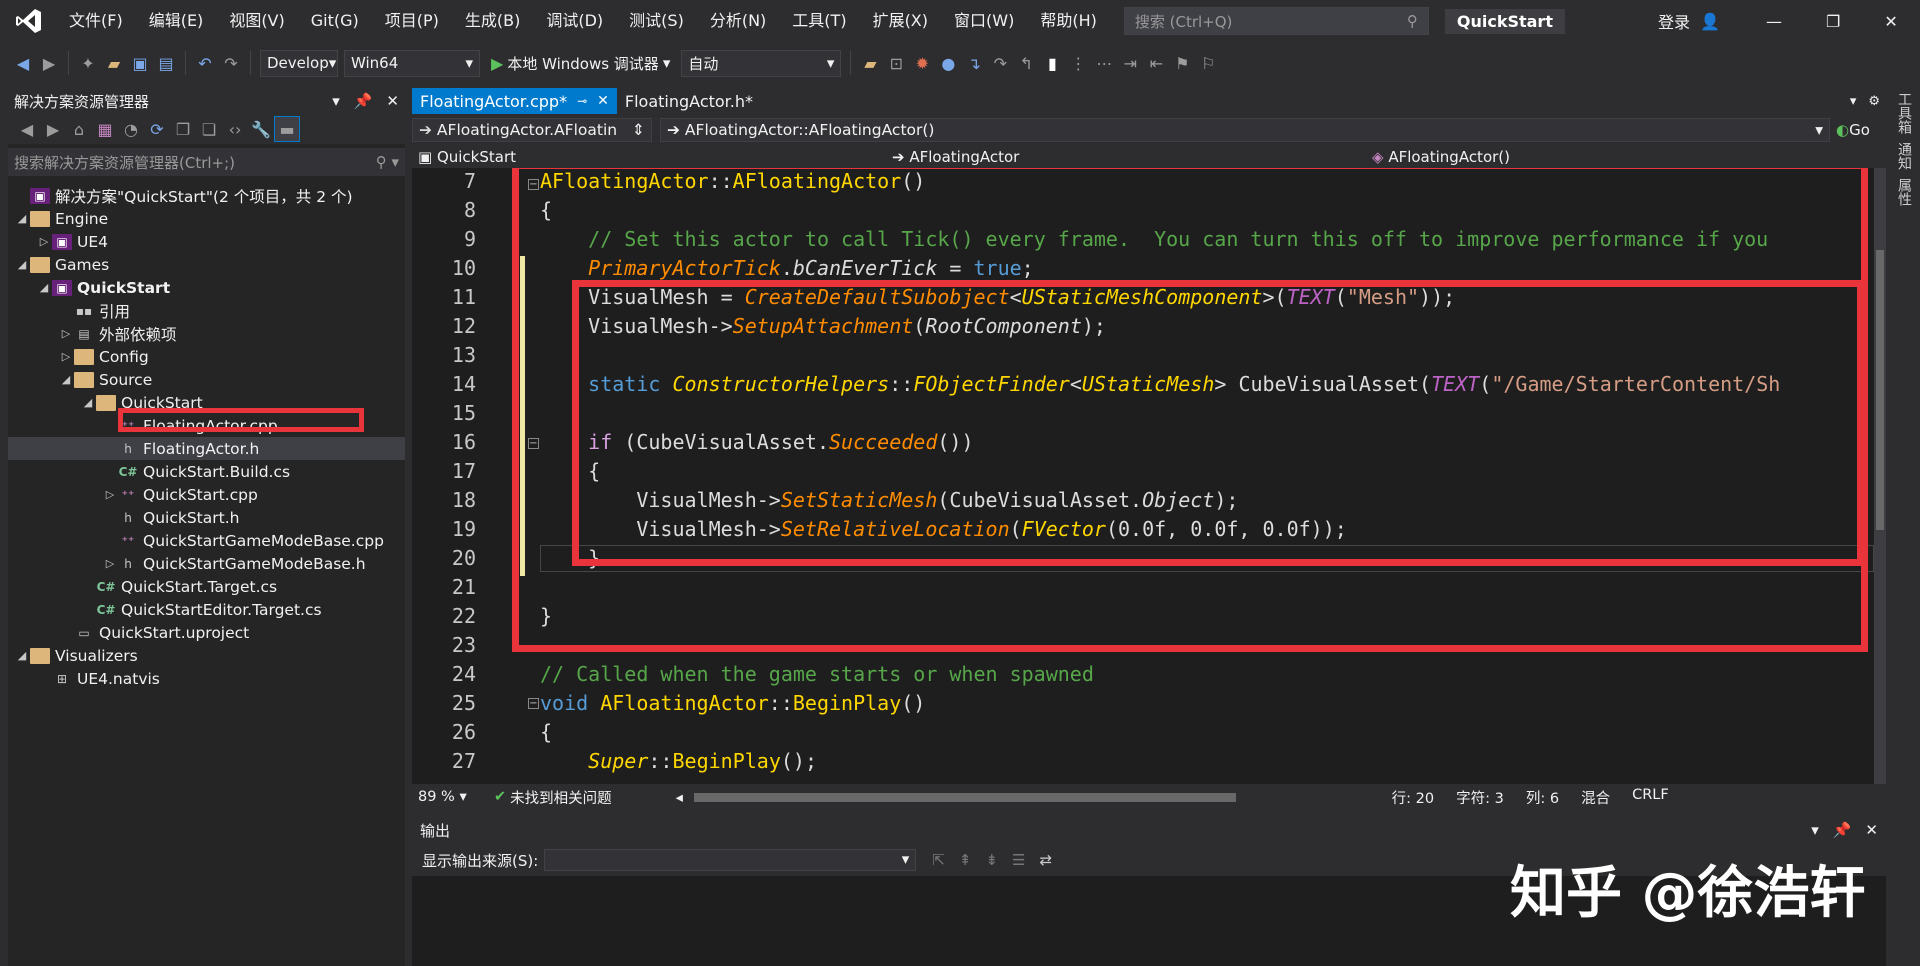  I want to click on preview-icon: ▬, so click(287, 129).